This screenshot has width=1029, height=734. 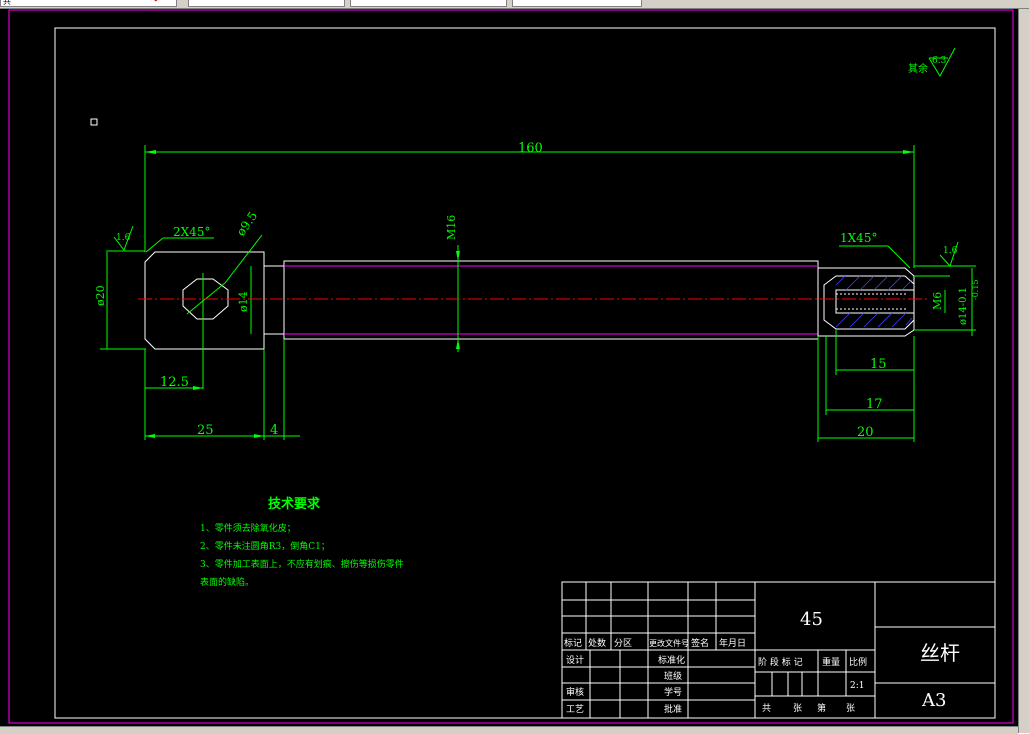 What do you see at coordinates (673, 676) in the screenshot?
I see `tb-class: 班级` at bounding box center [673, 676].